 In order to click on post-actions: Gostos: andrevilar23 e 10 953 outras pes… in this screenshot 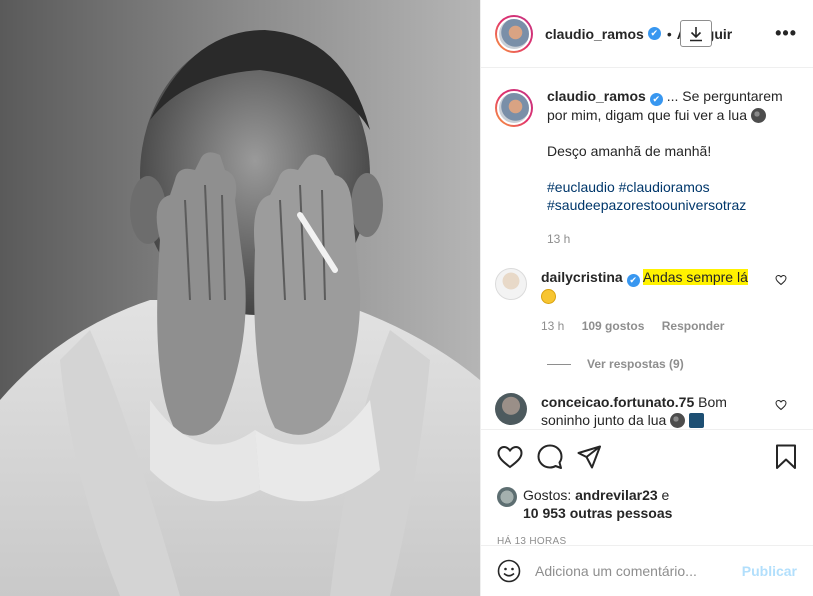, I will do `click(647, 488)`.